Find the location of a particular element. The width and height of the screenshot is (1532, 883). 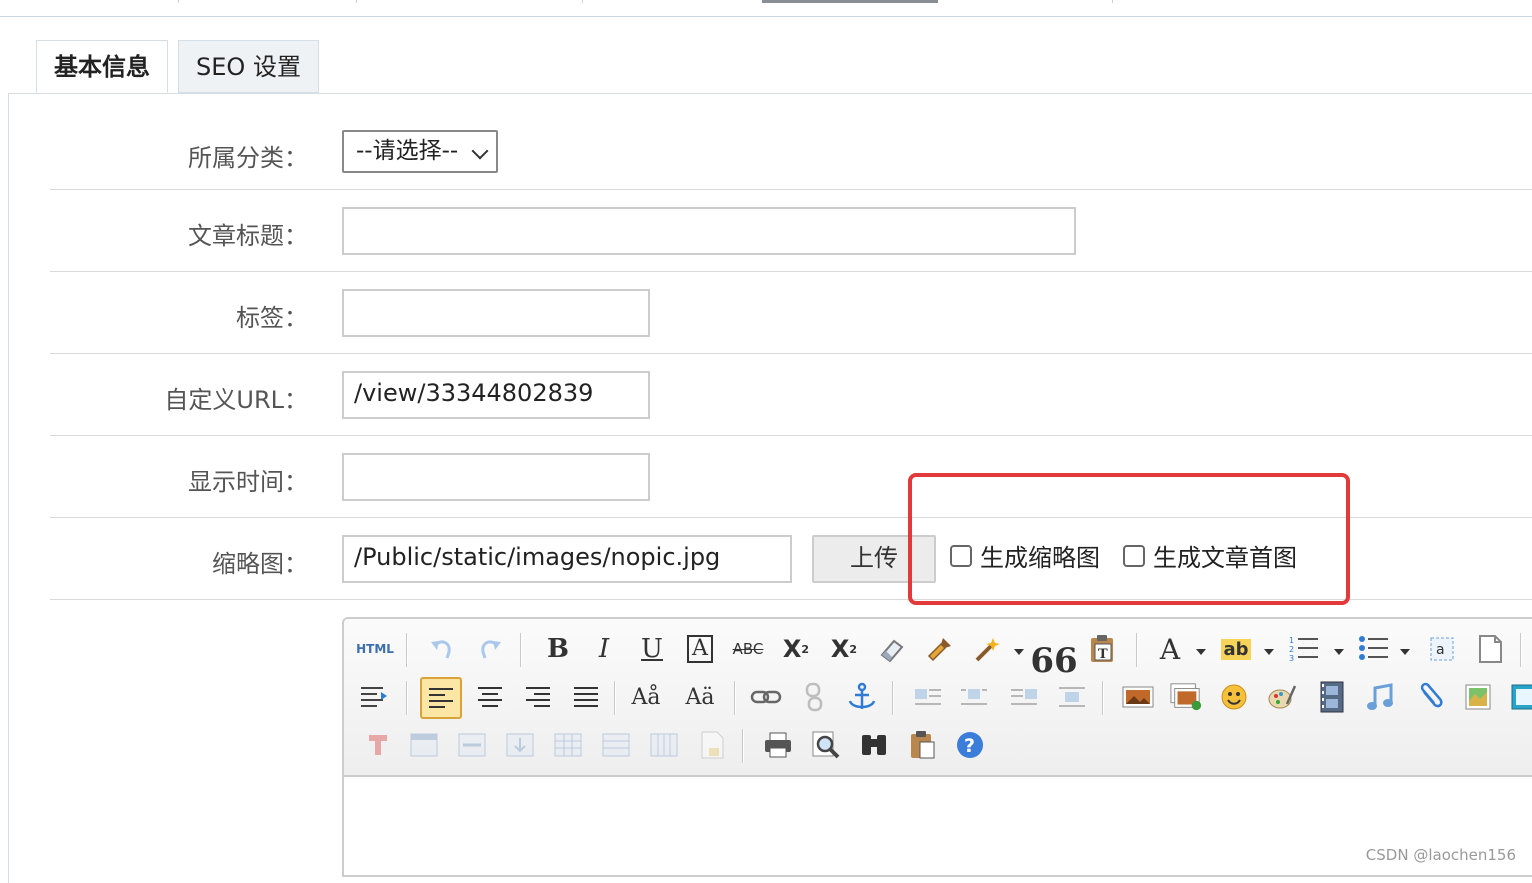

split-cells-icon is located at coordinates (664, 745).